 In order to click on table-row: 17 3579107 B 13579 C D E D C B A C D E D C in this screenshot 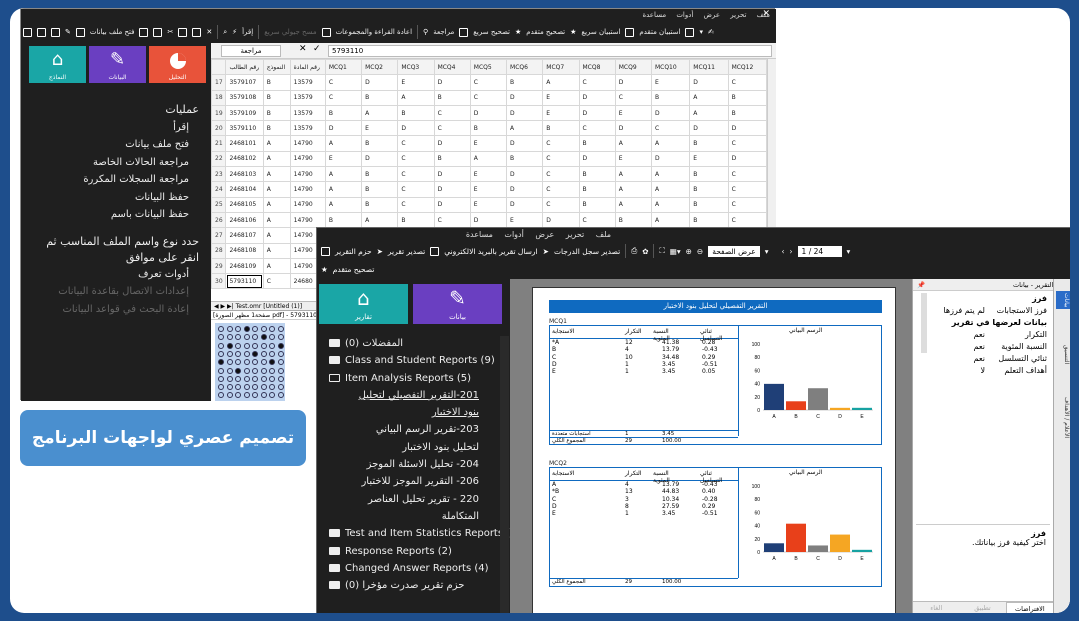, I will do `click(489, 82)`.